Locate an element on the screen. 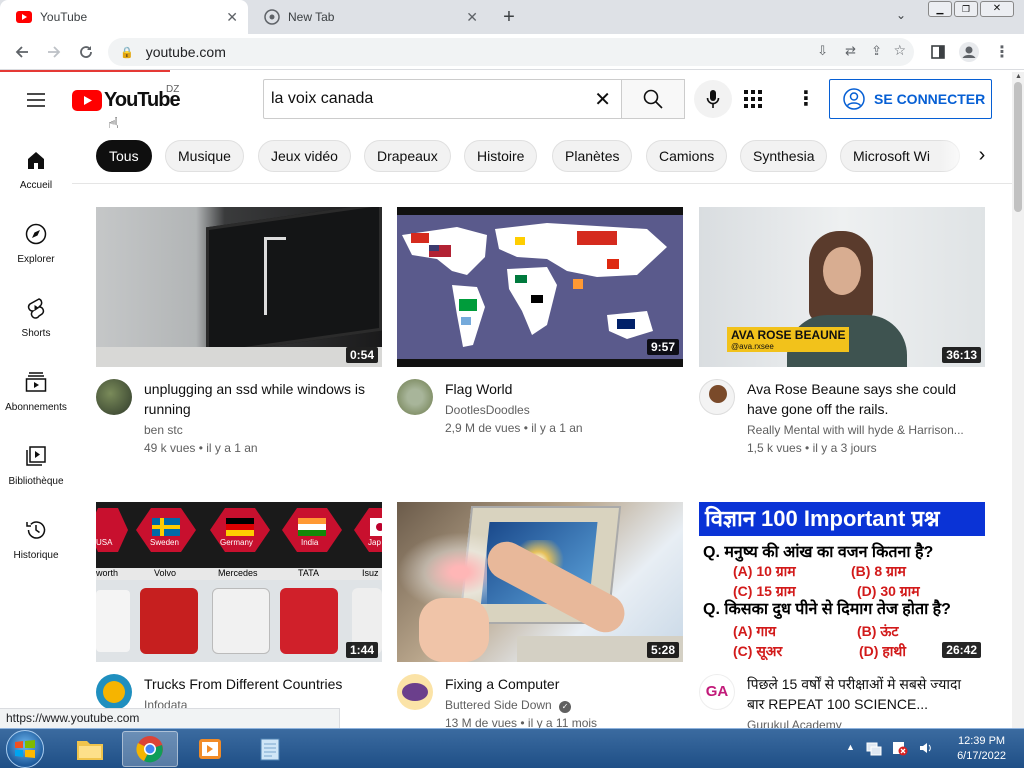 Image resolution: width=1024 pixels, height=772 pixels. world-flag-map is located at coordinates (534, 285).